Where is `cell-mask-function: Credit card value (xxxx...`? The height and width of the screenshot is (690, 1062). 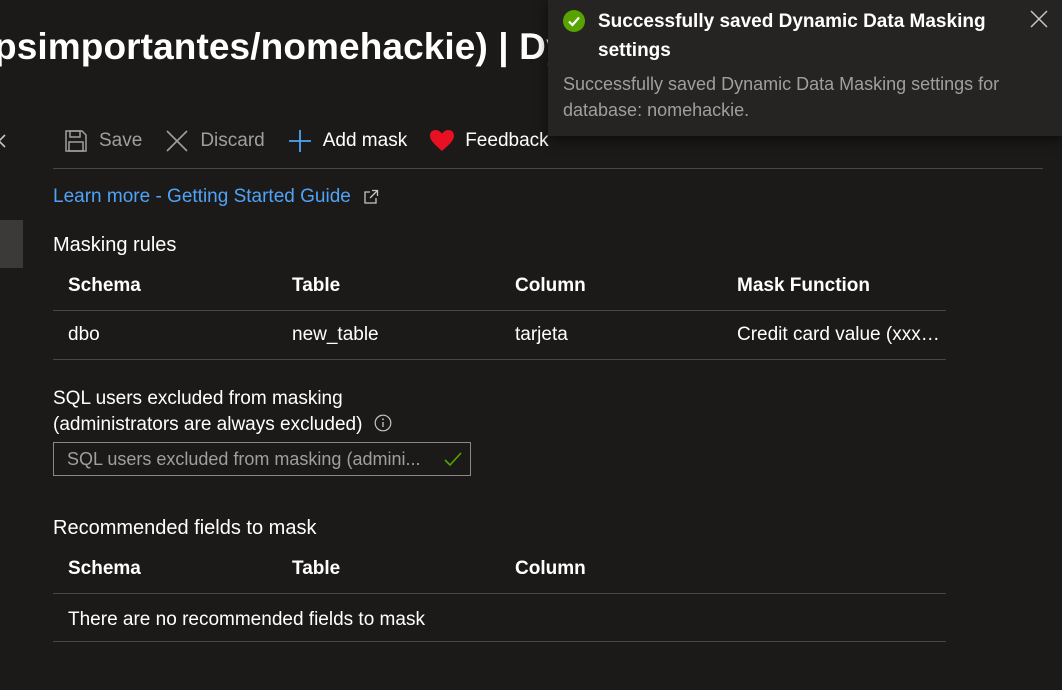
cell-mask-function: Credit card value (xxxx... is located at coordinates (841, 334).